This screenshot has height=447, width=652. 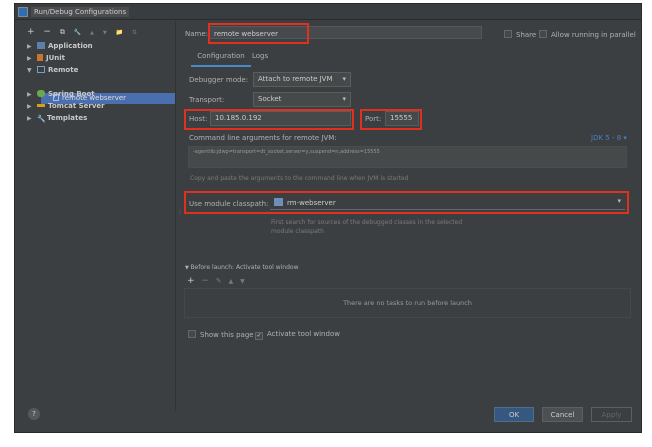 I want to click on ok-button: OK, so click(x=514, y=414).